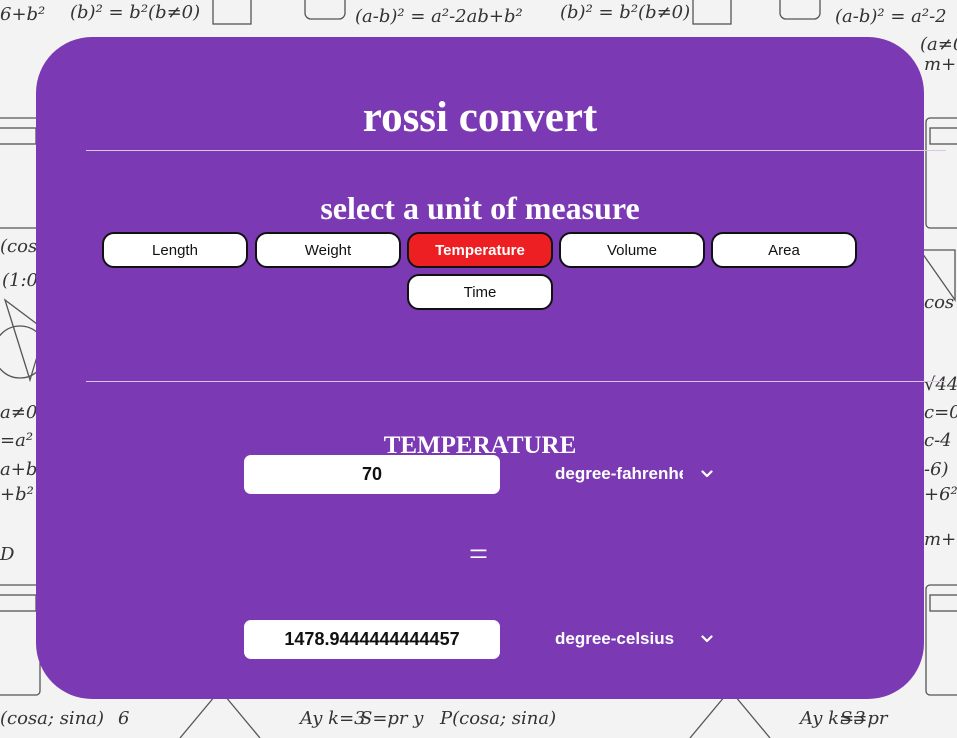 Image resolution: width=957 pixels, height=738 pixels. What do you see at coordinates (615, 638) in the screenshot?
I see `to-unit-label: degree-celsius` at bounding box center [615, 638].